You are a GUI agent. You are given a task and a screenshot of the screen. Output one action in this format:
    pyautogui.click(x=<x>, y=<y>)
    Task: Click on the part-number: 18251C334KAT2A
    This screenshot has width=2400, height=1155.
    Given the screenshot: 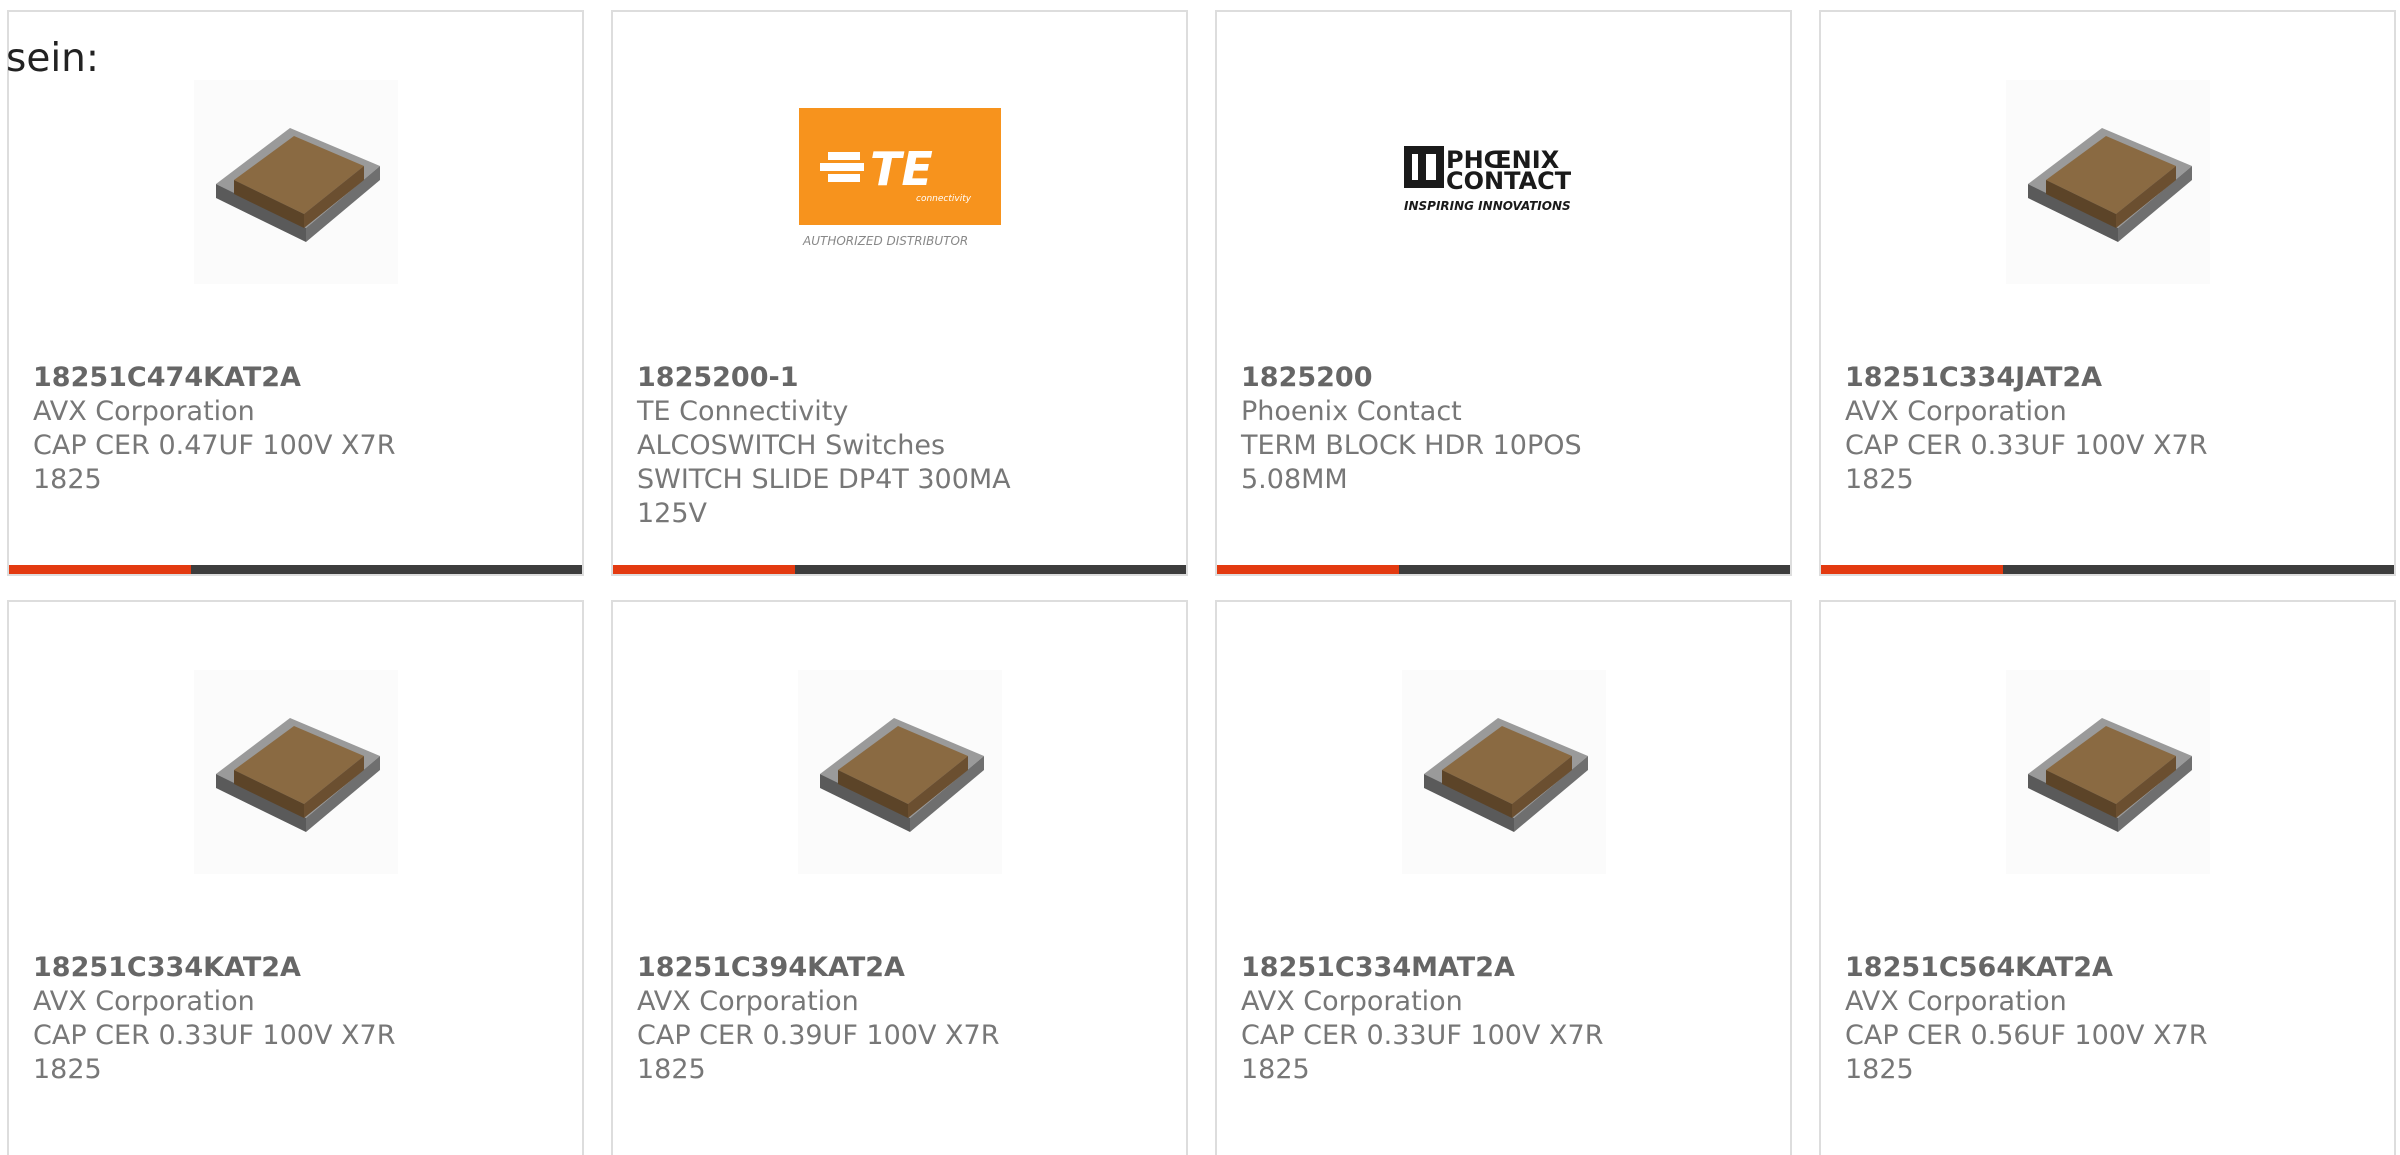 What is the action you would take?
    pyautogui.click(x=227, y=968)
    